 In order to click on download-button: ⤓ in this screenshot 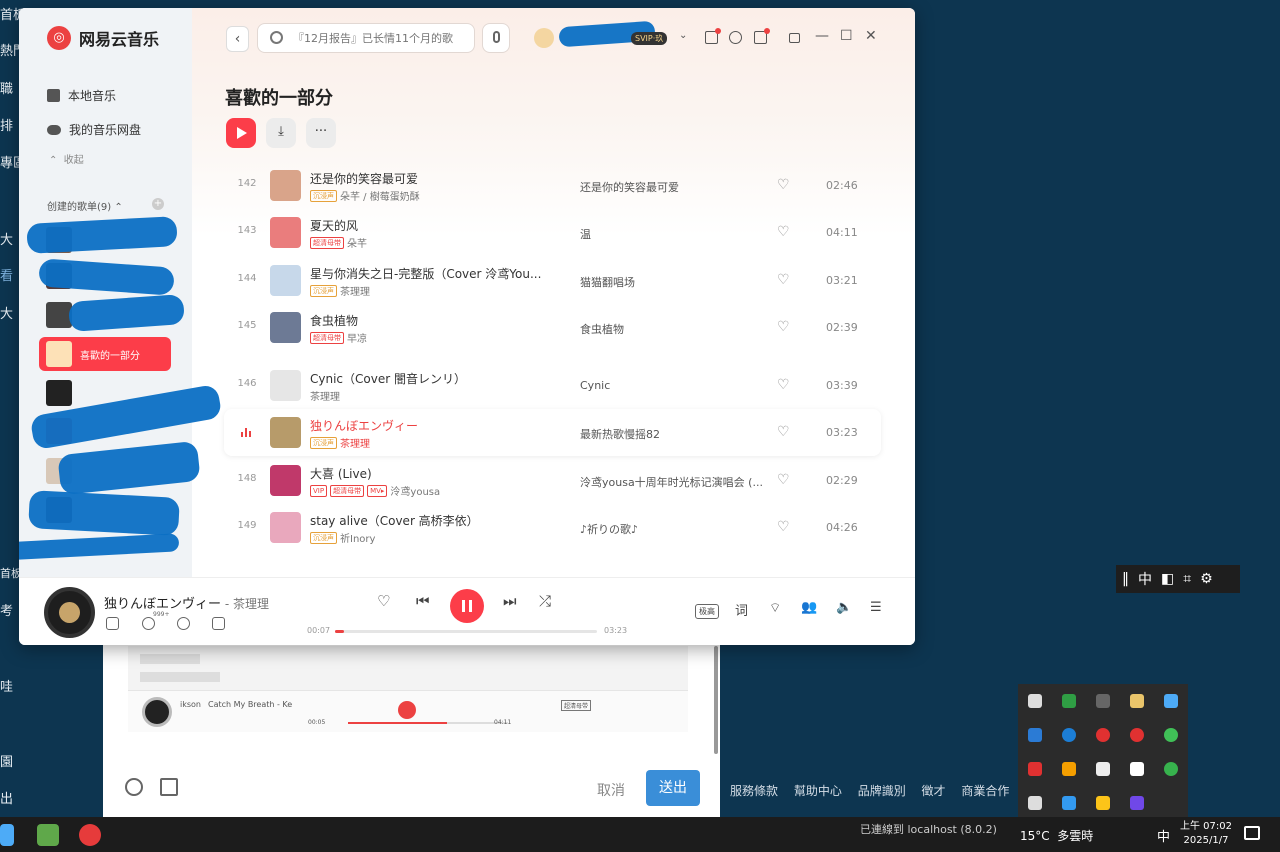, I will do `click(281, 133)`.